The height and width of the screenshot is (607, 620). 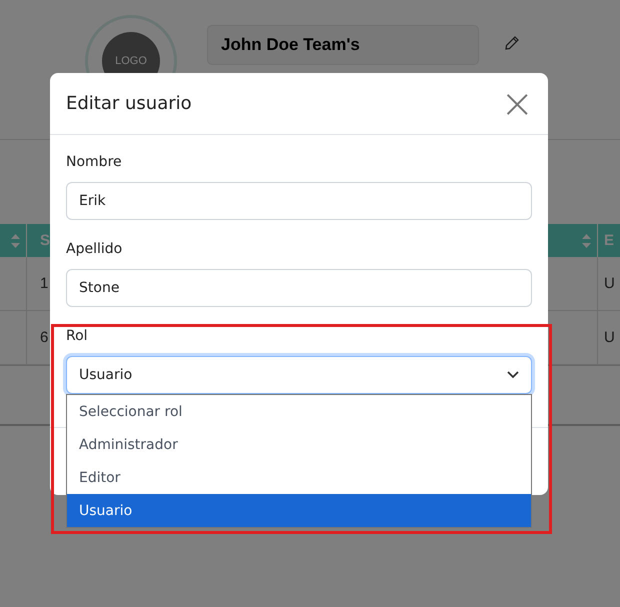 What do you see at coordinates (129, 103) in the screenshot?
I see `modal-title: Editar usuario` at bounding box center [129, 103].